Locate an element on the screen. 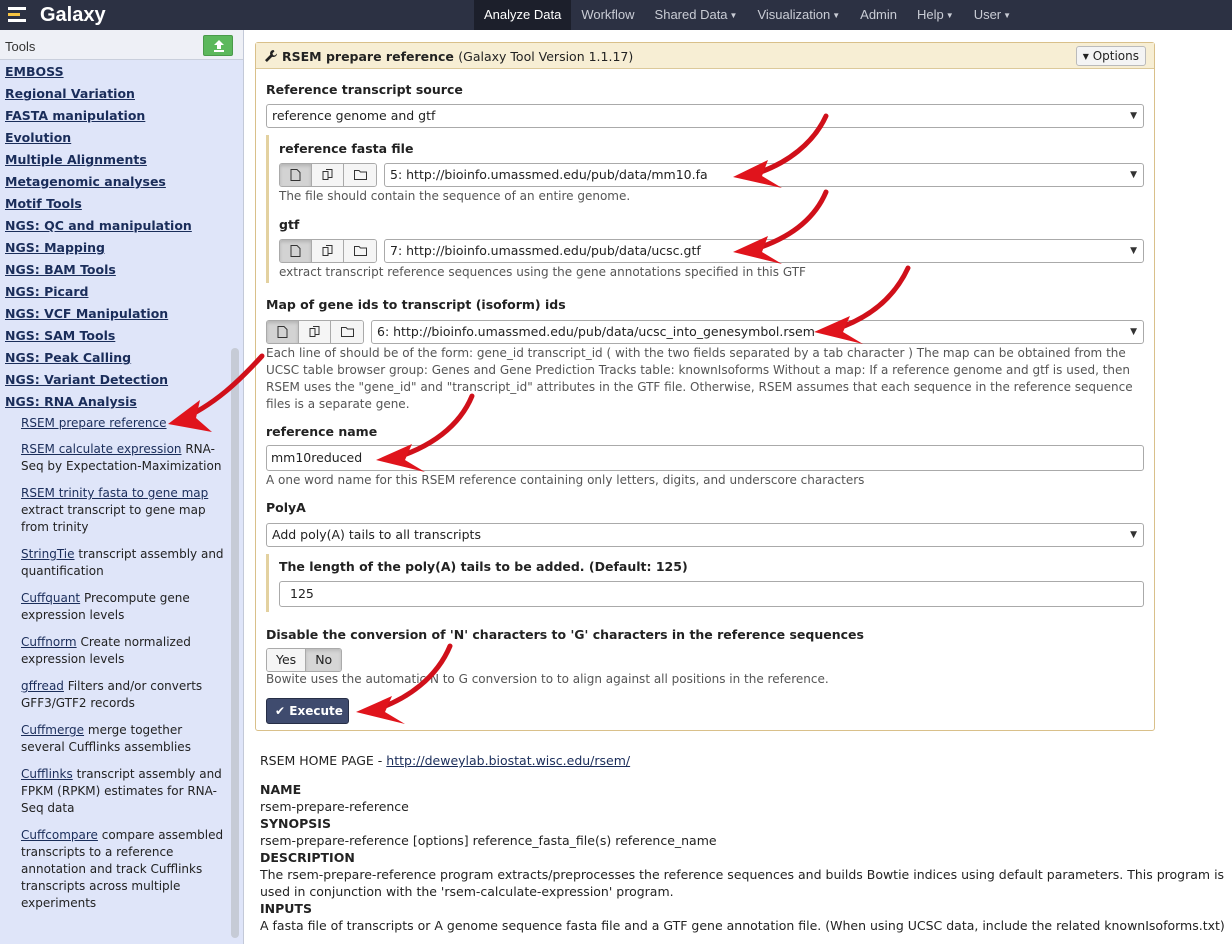  tool-version: (Galaxy Tool Version 1.1.17) is located at coordinates (546, 56).